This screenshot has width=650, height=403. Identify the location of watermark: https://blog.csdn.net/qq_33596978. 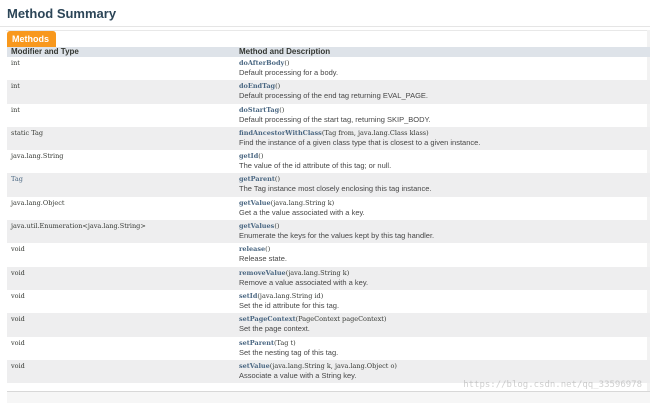
(552, 385).